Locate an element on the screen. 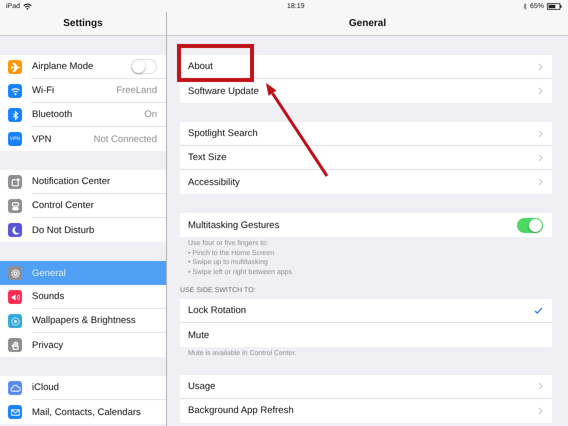 Image resolution: width=568 pixels, height=426 pixels. row-label: Accessibility is located at coordinates (214, 182).